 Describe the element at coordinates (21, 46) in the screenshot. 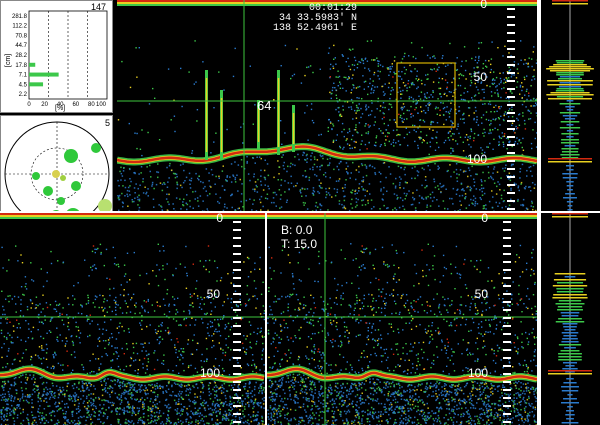

I see `histogram-y-tick-label: 44.7` at that location.